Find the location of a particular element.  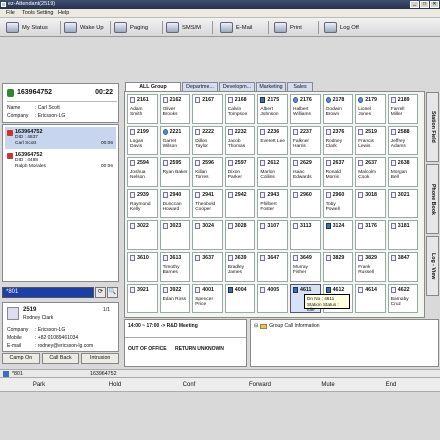

station-cell: 4001 Spencer Price is located at coordinates (207, 298).